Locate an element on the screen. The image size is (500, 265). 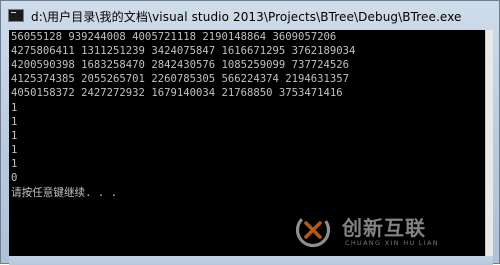
brand-name-cn: 创新互联 is located at coordinates (384, 228).